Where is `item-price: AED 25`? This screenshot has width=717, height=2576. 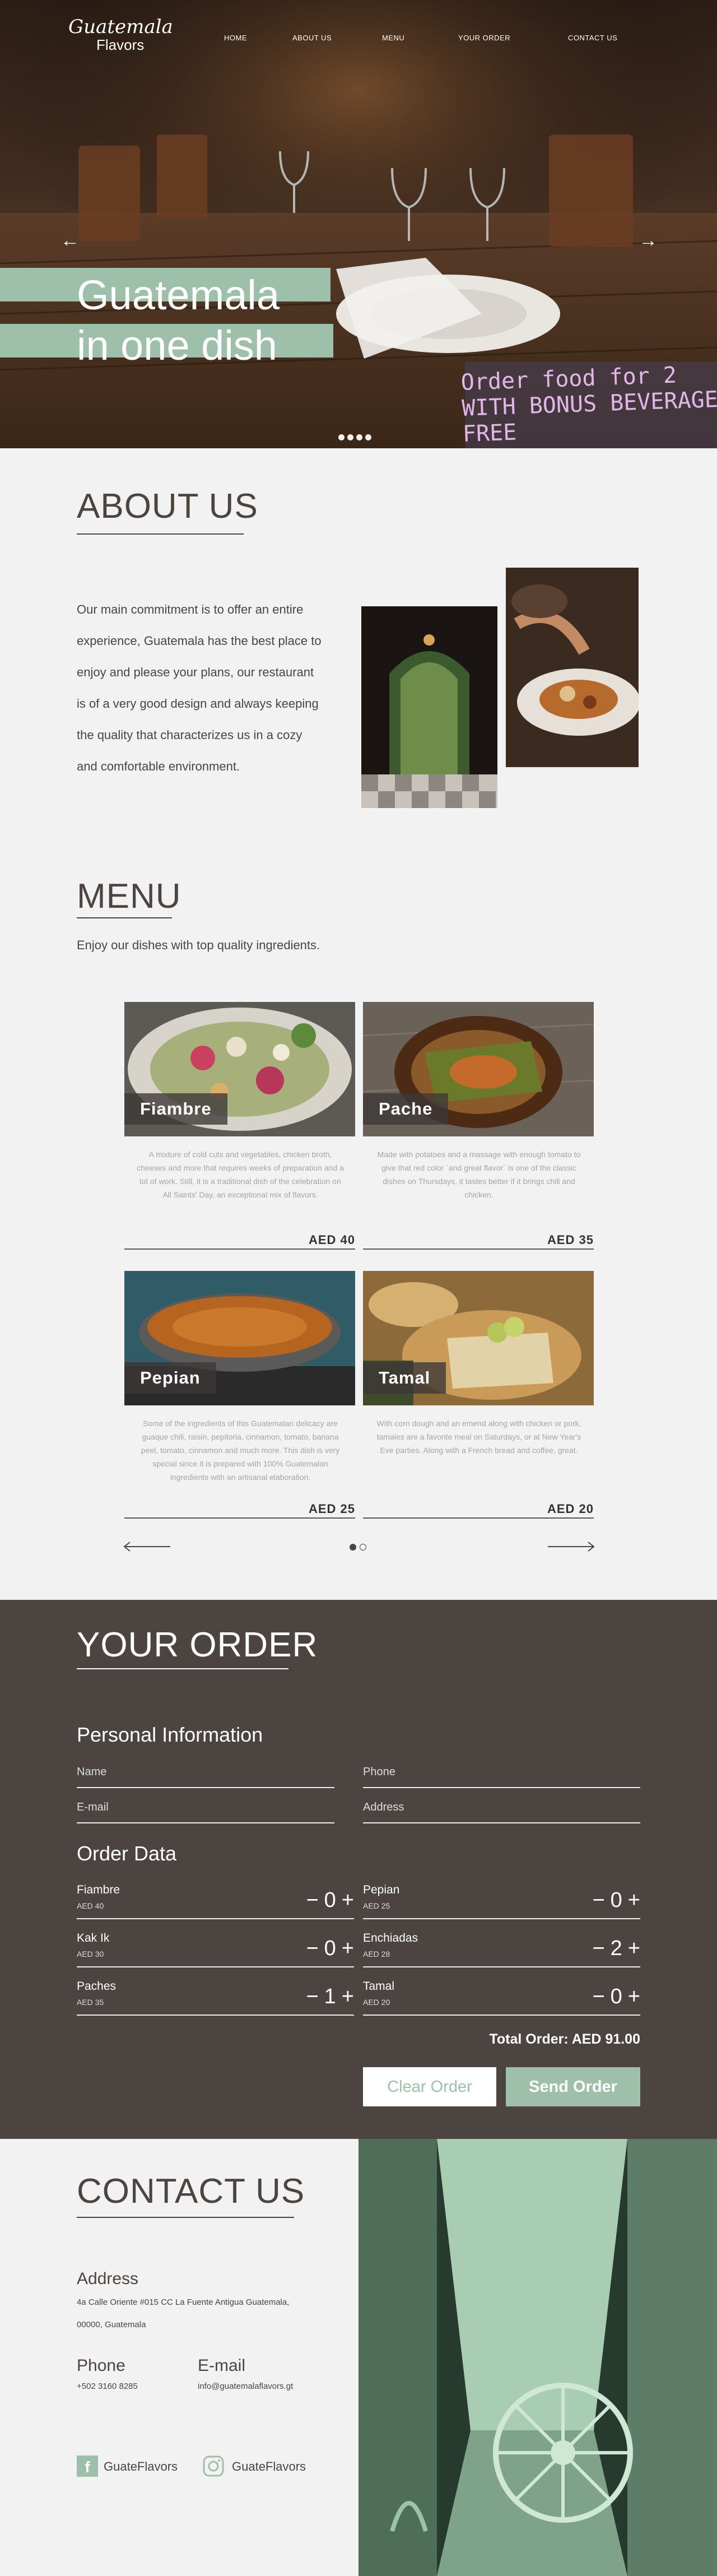
item-price: AED 25 is located at coordinates (376, 1906).